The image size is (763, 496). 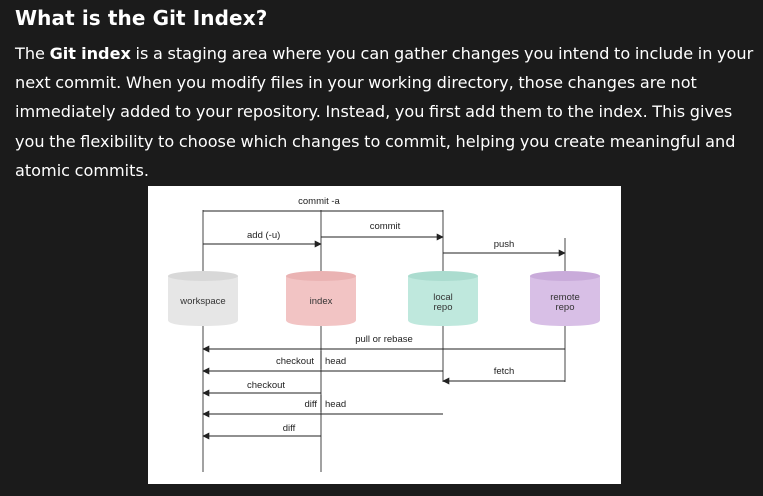 I want to click on add-label: add (-u), so click(x=263, y=235).